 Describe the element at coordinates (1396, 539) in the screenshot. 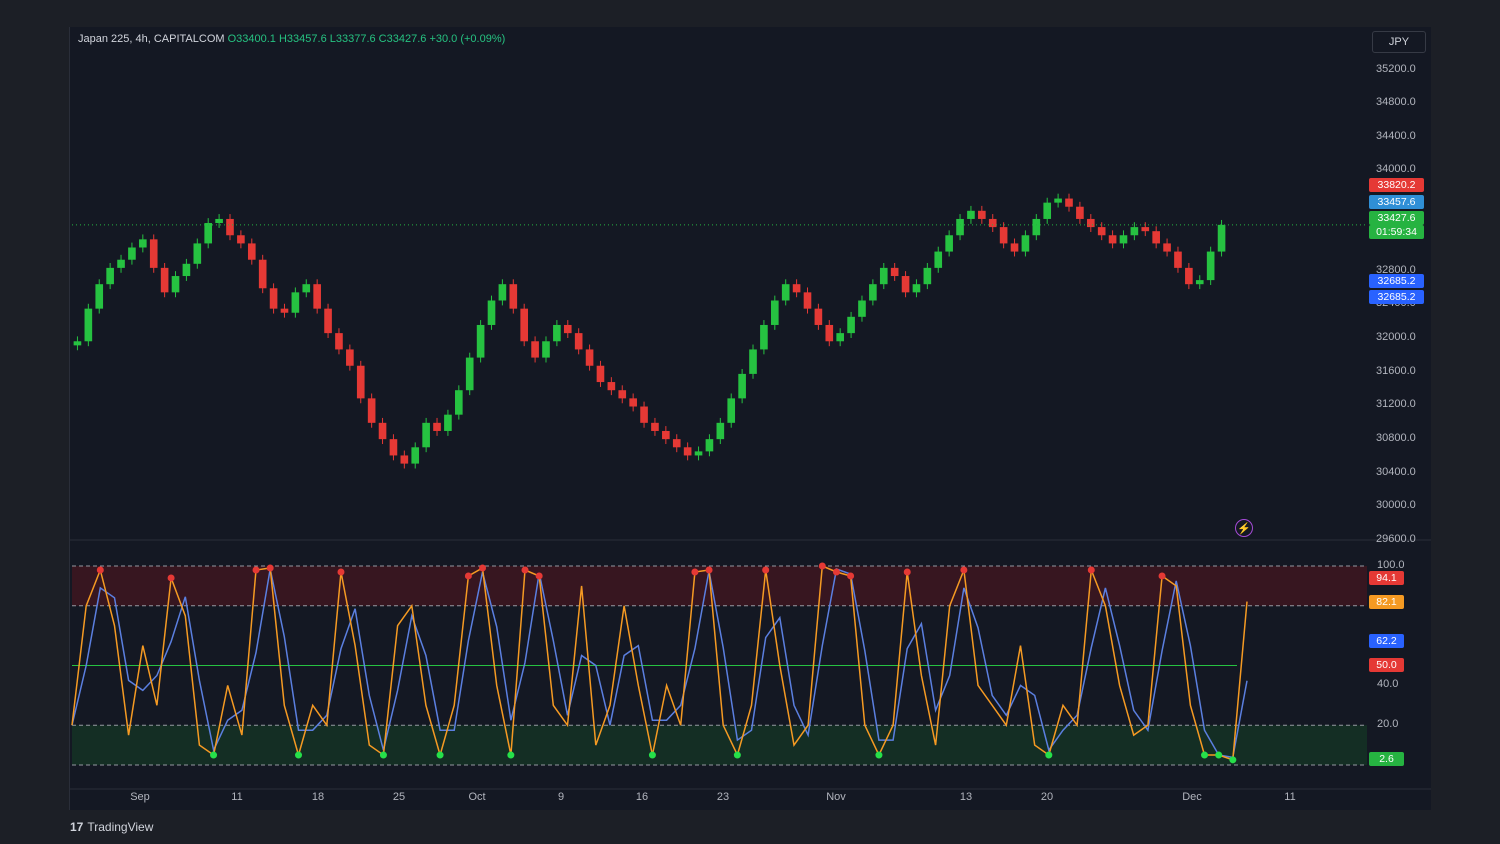

I see `price-axis-label: 29600.0` at that location.